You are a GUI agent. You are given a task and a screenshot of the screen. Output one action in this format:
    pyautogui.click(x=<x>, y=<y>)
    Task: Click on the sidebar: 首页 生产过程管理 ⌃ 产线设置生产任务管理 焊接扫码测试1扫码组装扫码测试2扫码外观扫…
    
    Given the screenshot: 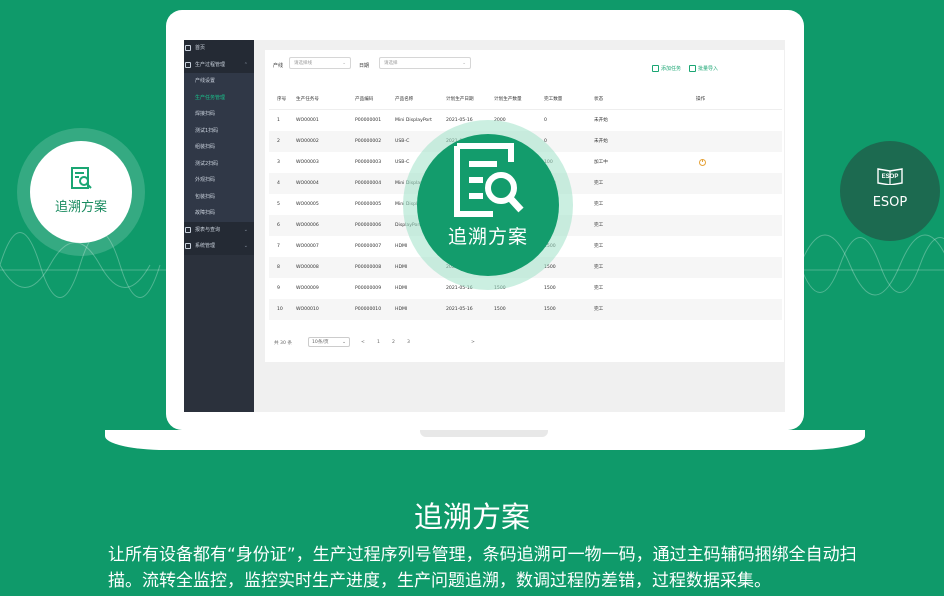 What is the action you would take?
    pyautogui.click(x=219, y=226)
    